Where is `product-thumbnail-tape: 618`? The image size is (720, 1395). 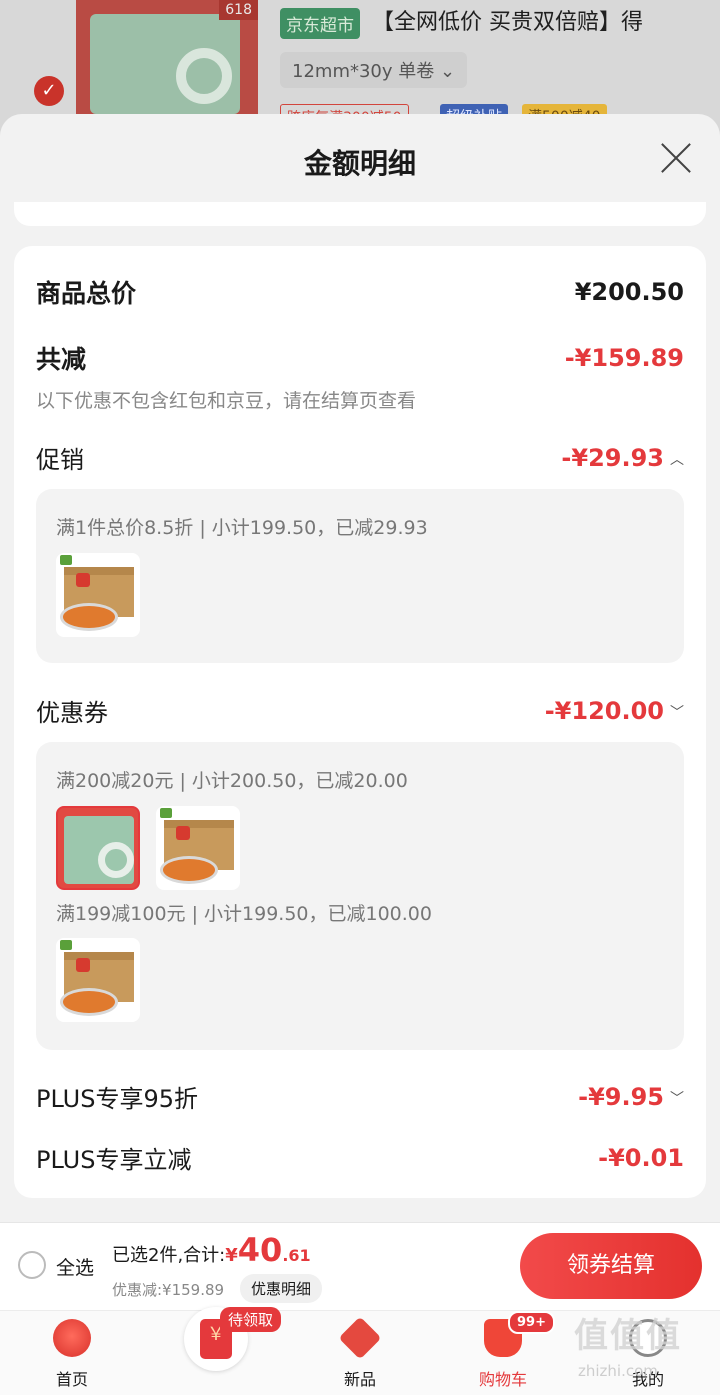 product-thumbnail-tape: 618 is located at coordinates (167, 61).